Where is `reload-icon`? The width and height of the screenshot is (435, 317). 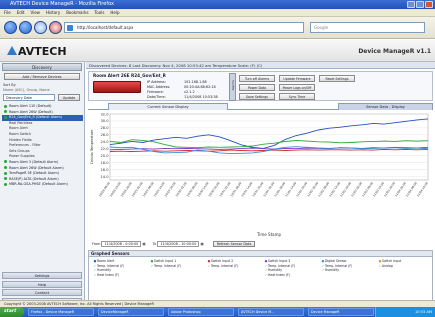 reload-icon is located at coordinates (40, 27).